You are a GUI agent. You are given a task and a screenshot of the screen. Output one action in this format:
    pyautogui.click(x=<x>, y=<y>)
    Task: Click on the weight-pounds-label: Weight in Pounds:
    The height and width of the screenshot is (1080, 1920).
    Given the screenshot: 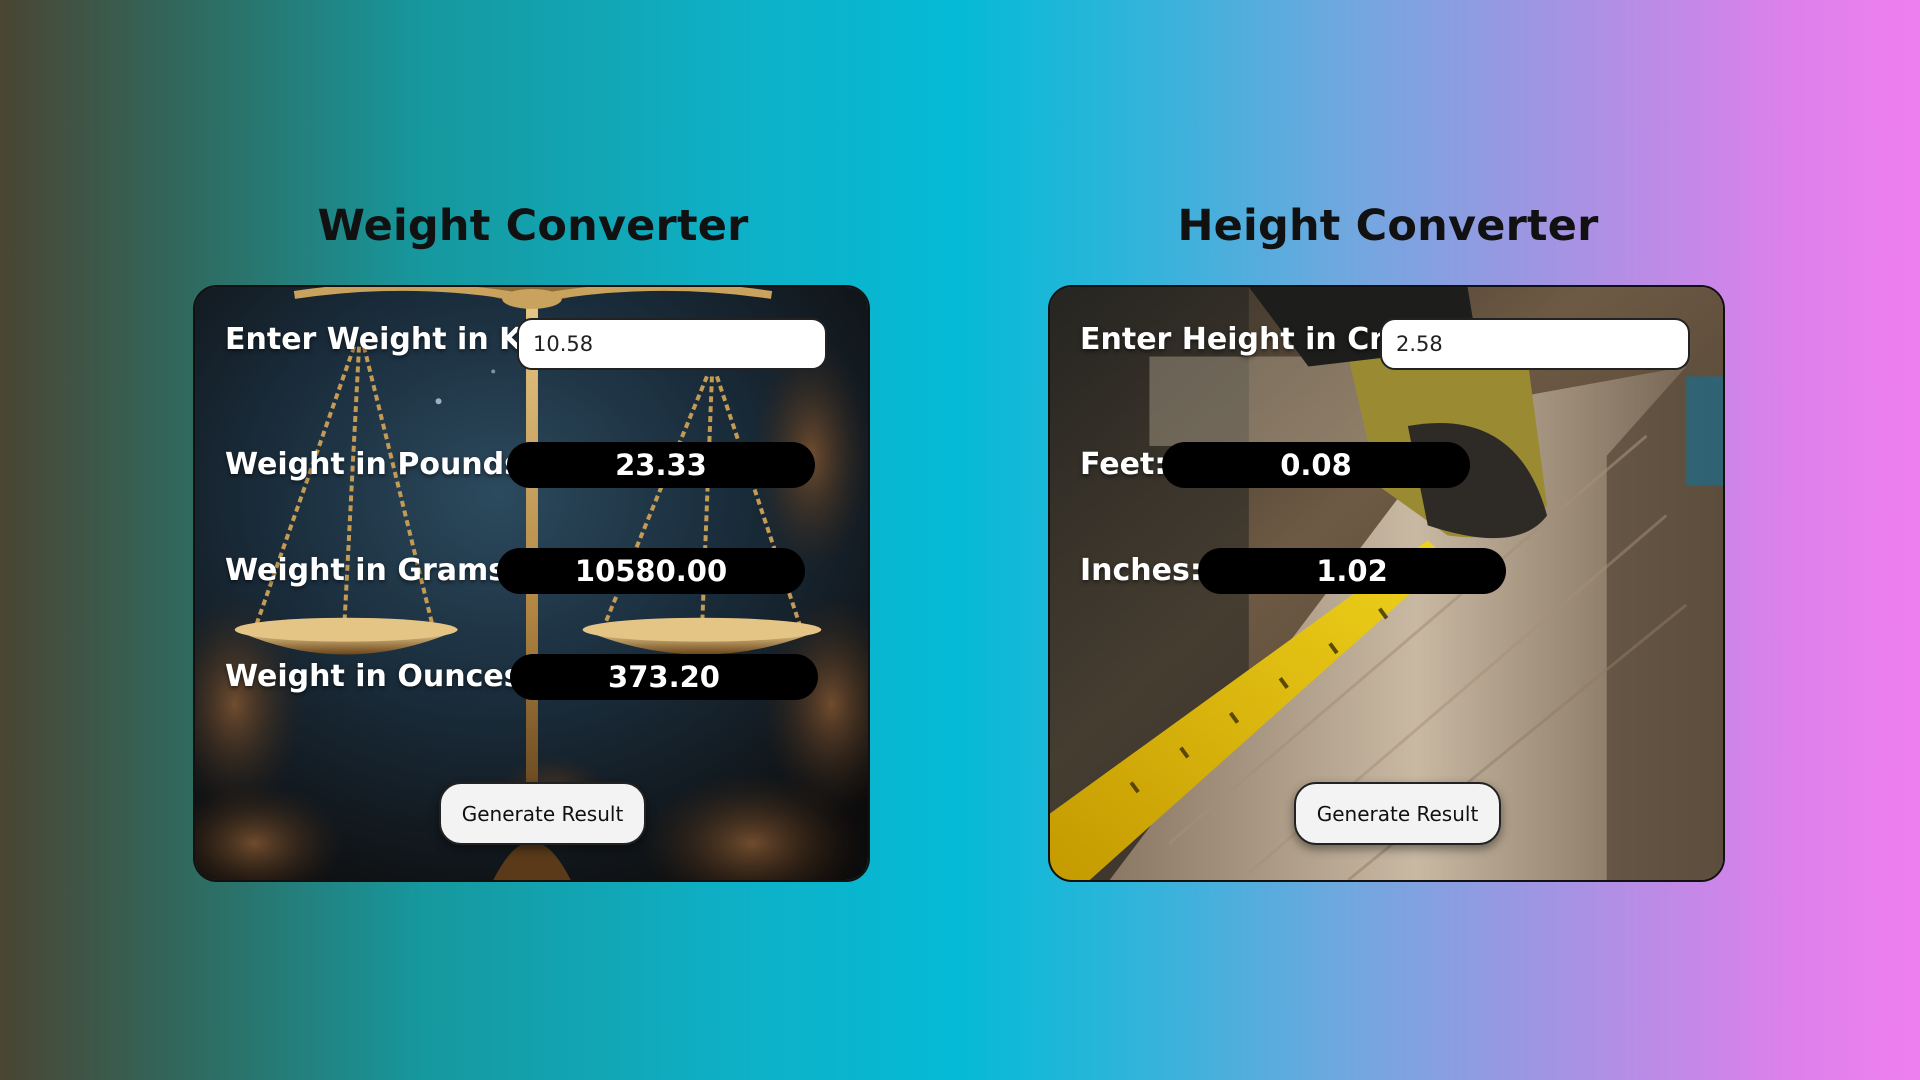 What is the action you would take?
    pyautogui.click(x=379, y=464)
    